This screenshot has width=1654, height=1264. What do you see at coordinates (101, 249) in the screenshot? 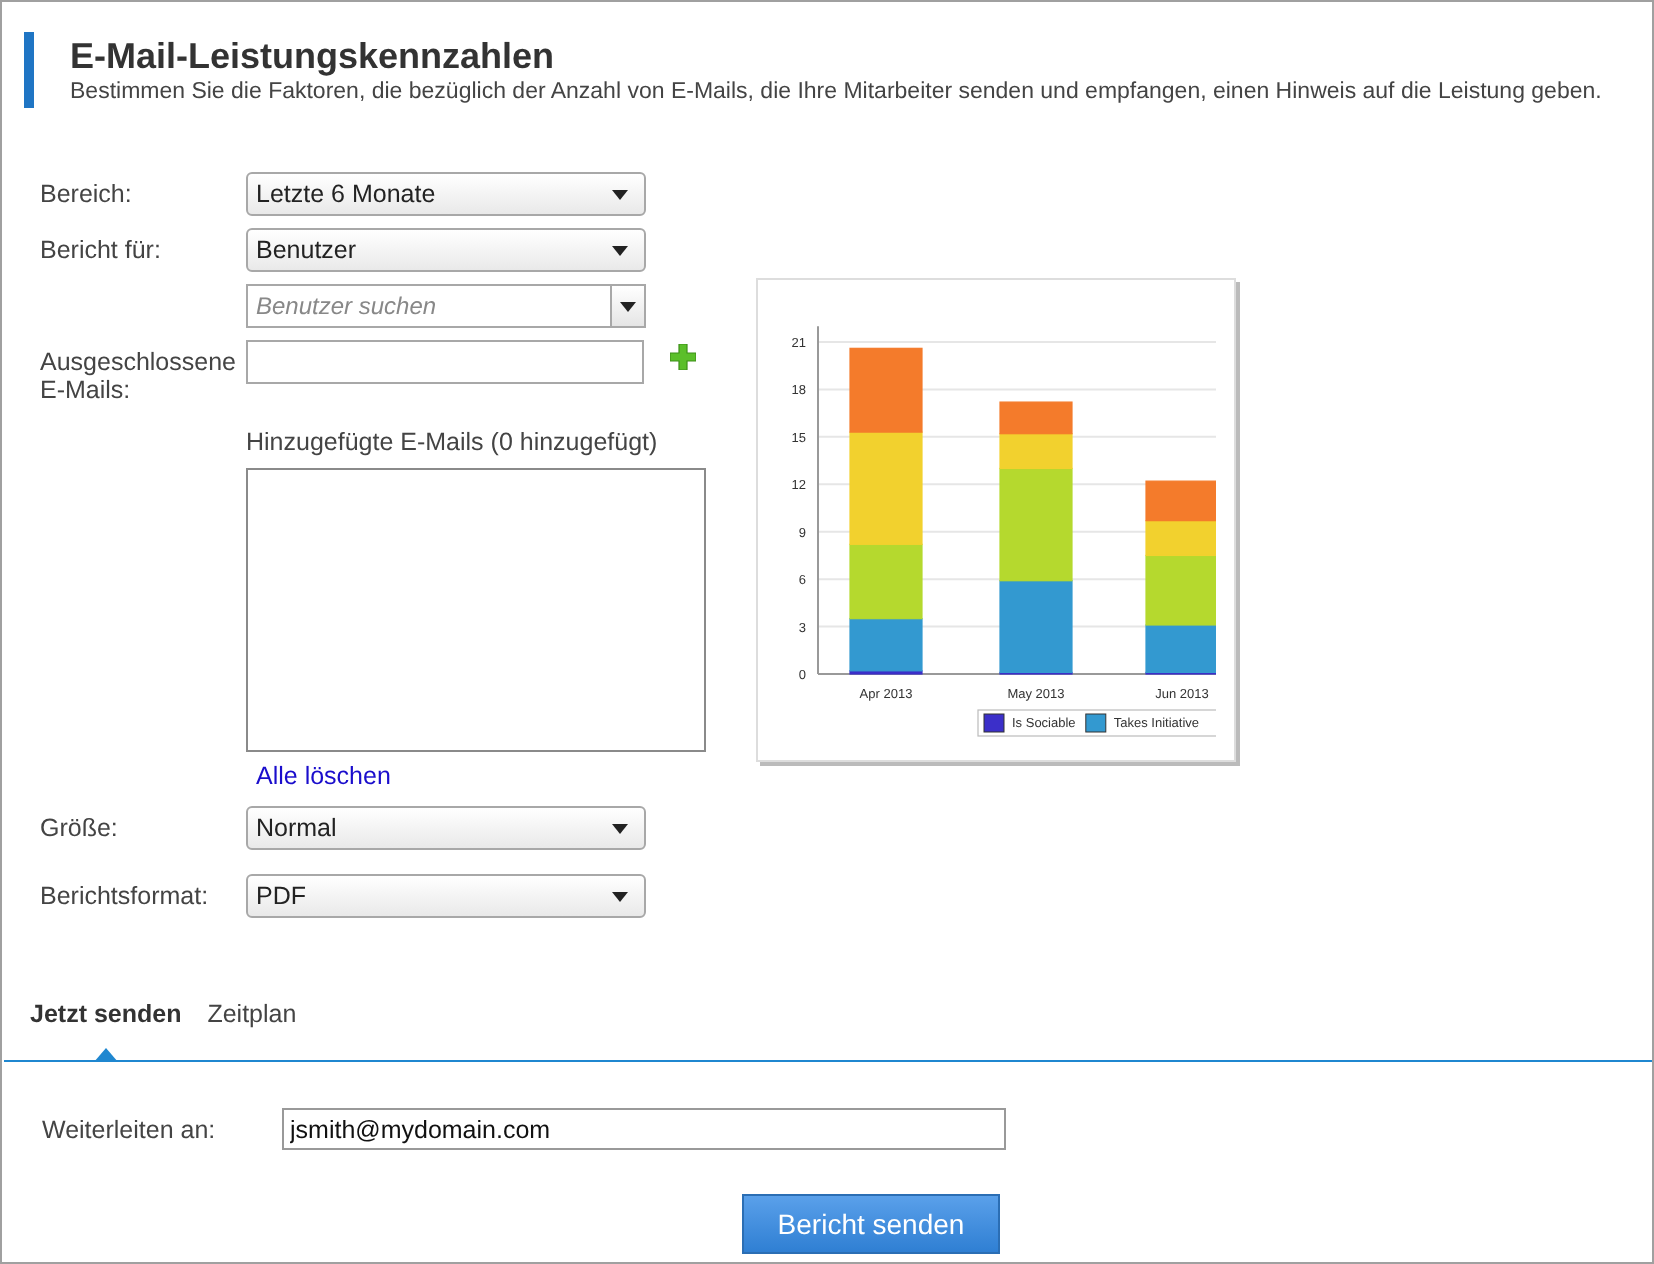
I see `field-label: Bericht für:` at bounding box center [101, 249].